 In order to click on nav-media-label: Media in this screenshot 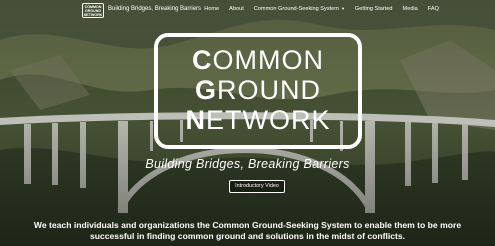, I will do `click(410, 9)`.